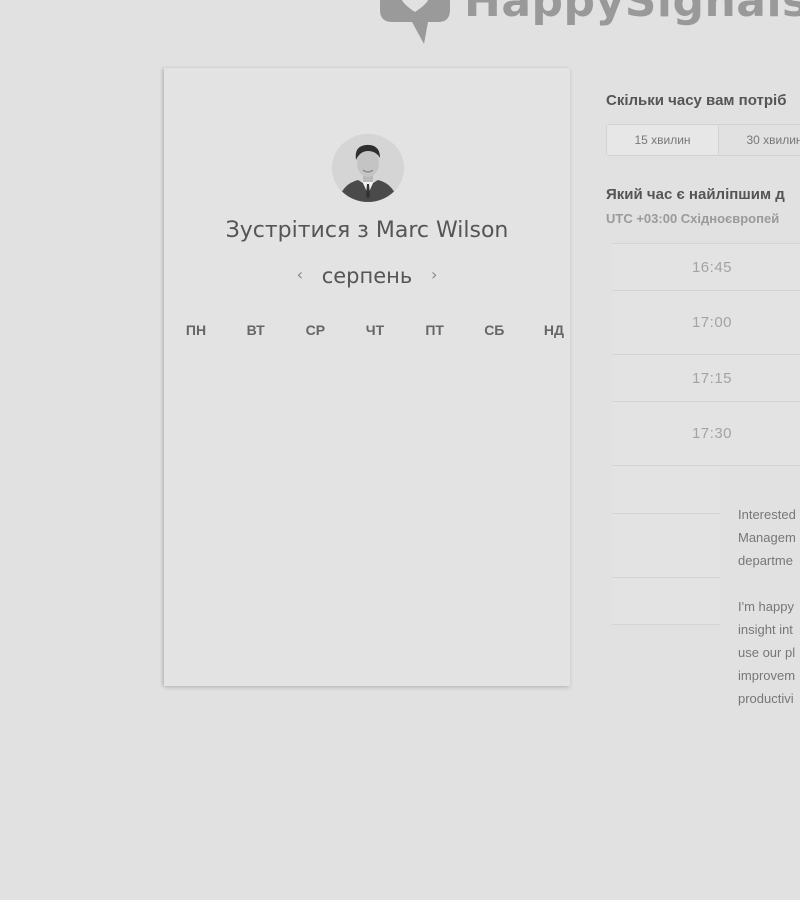 This screenshot has width=800, height=900. I want to click on duration-option-30: 30 хвилин, so click(759, 140).